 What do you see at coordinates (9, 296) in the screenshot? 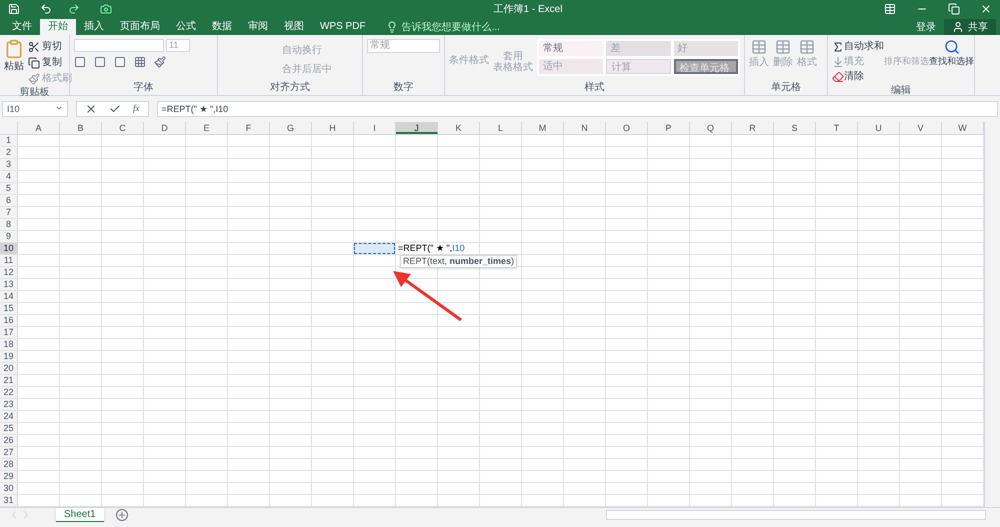
I see `row-header: 14` at bounding box center [9, 296].